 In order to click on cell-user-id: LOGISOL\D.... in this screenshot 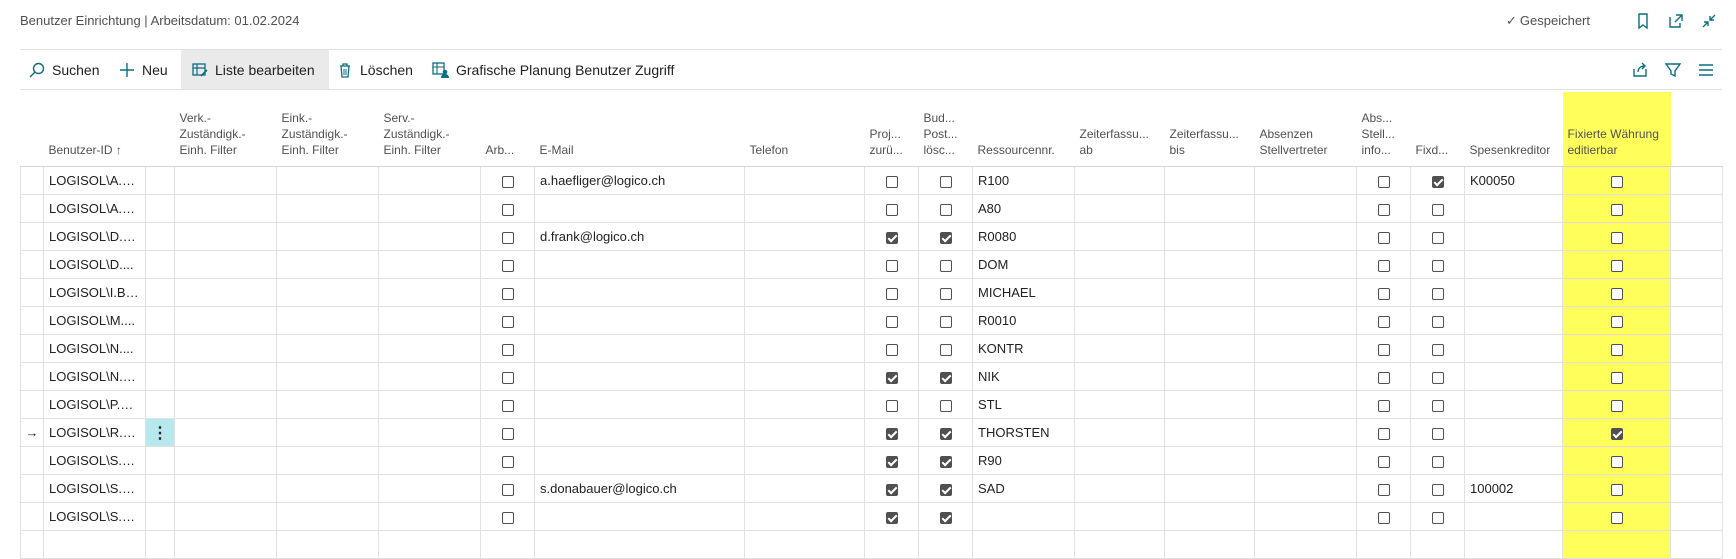, I will do `click(94, 264)`.